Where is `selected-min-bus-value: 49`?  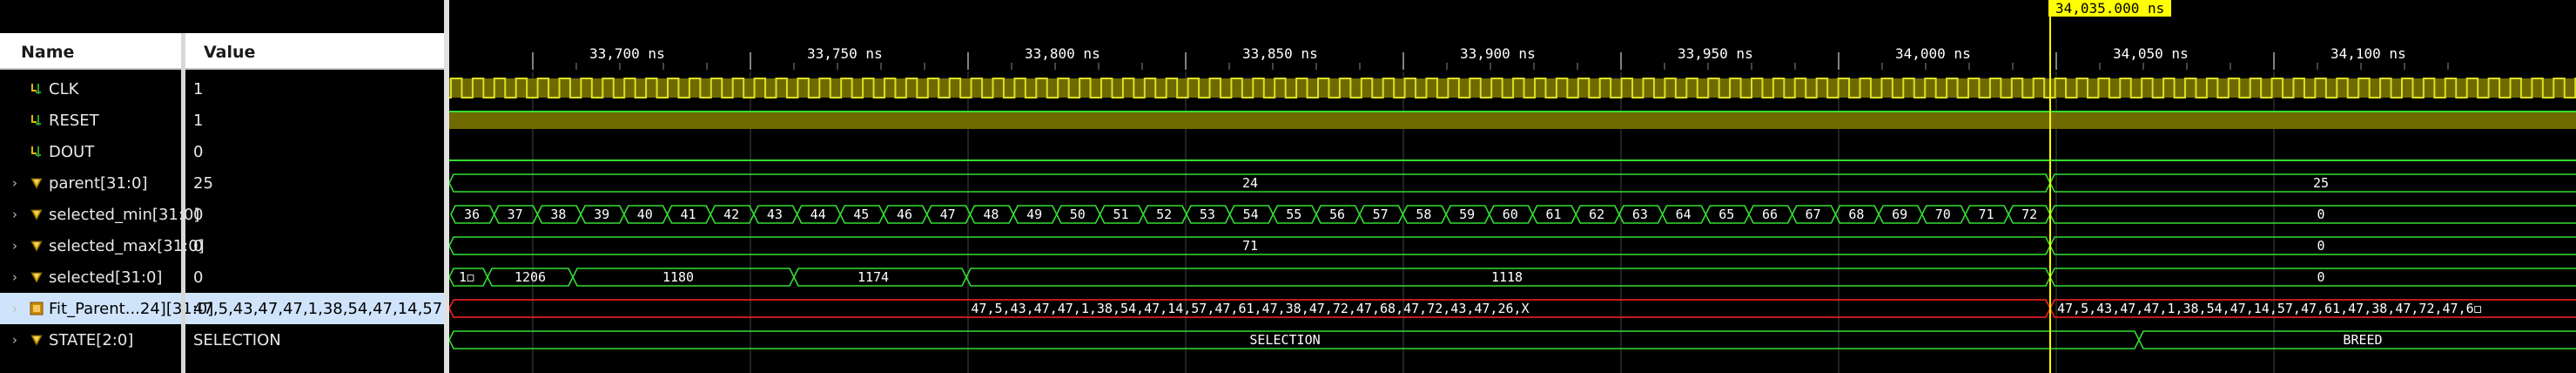 selected-min-bus-value: 49 is located at coordinates (1034, 214).